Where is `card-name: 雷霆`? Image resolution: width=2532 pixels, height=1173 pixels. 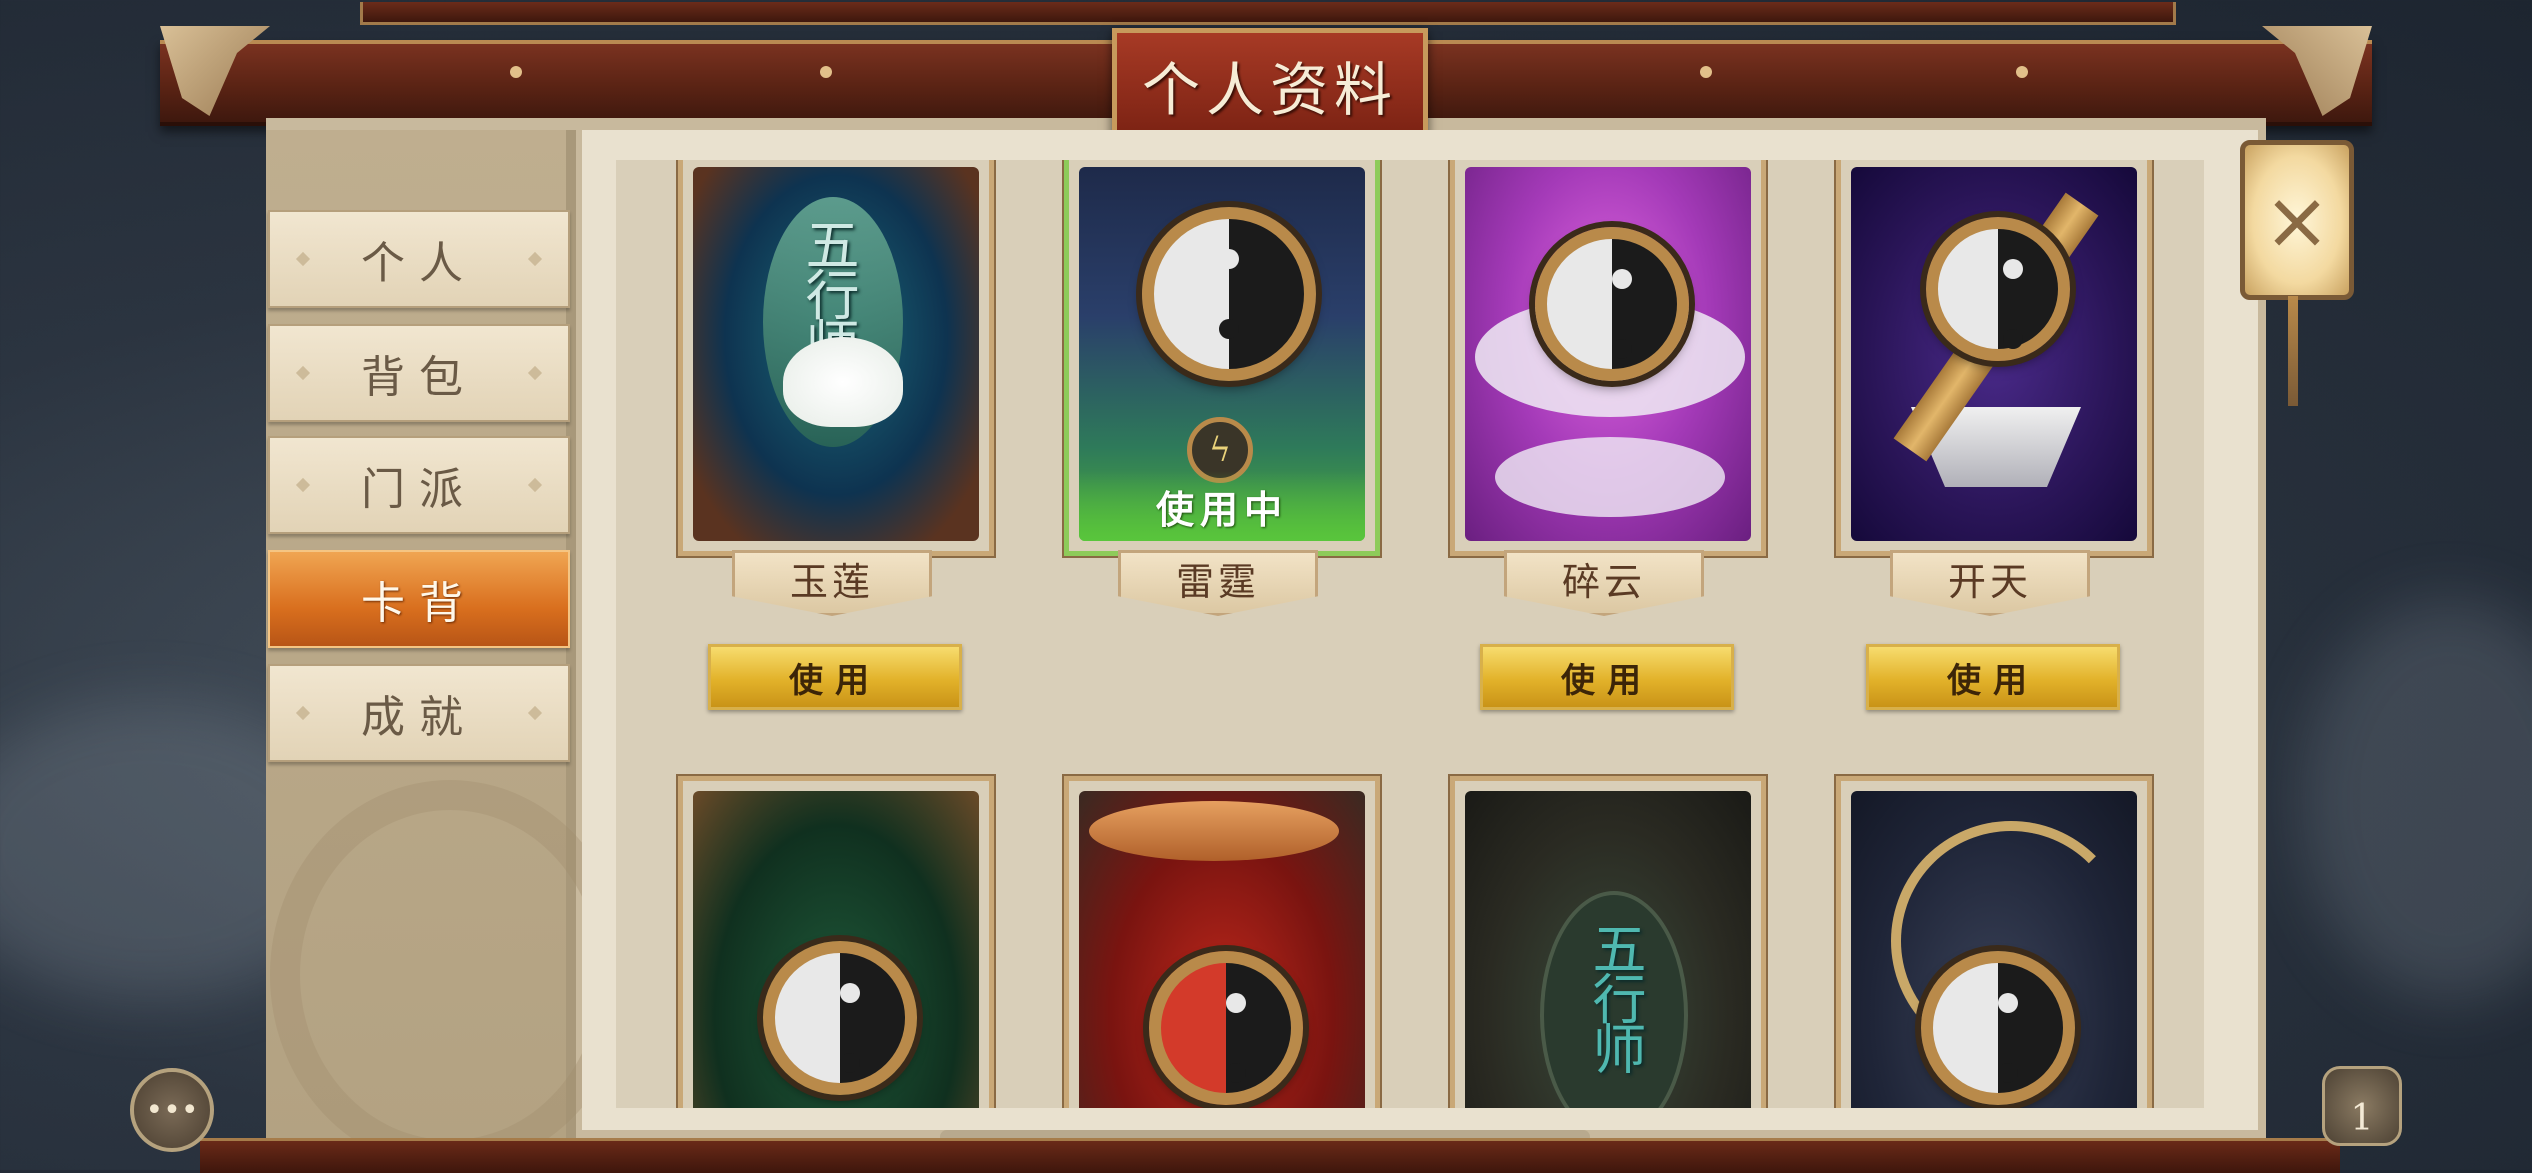
card-name: 雷霆 is located at coordinates (1217, 581).